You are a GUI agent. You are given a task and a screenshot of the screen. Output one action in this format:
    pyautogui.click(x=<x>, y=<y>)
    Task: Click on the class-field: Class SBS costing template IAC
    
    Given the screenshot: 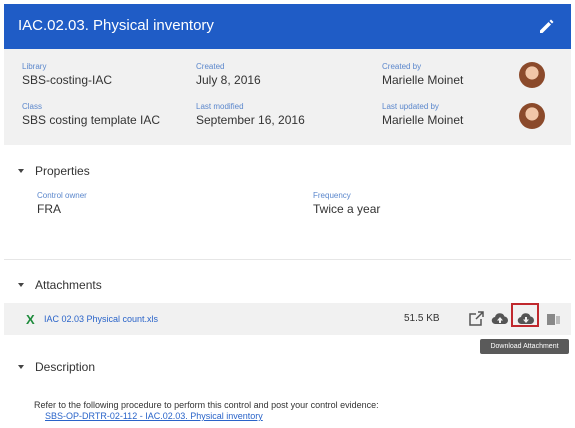 What is the action you would take?
    pyautogui.click(x=91, y=114)
    